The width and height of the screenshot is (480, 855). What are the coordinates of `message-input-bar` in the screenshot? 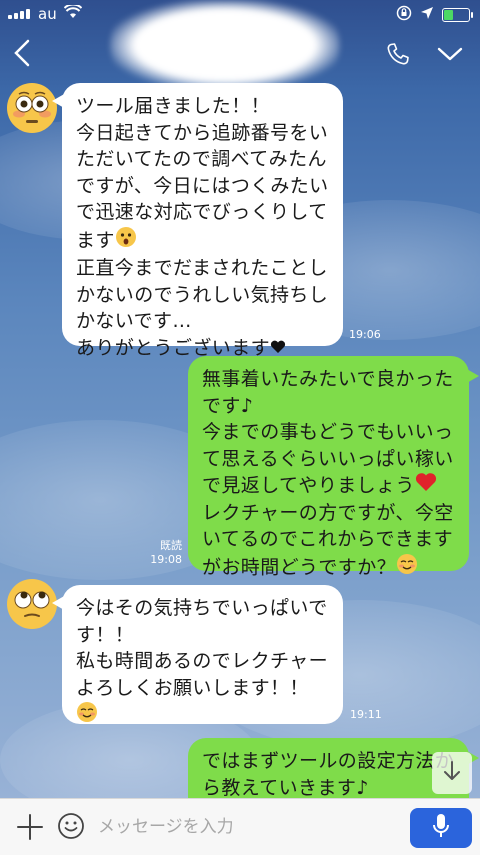 It's located at (240, 826).